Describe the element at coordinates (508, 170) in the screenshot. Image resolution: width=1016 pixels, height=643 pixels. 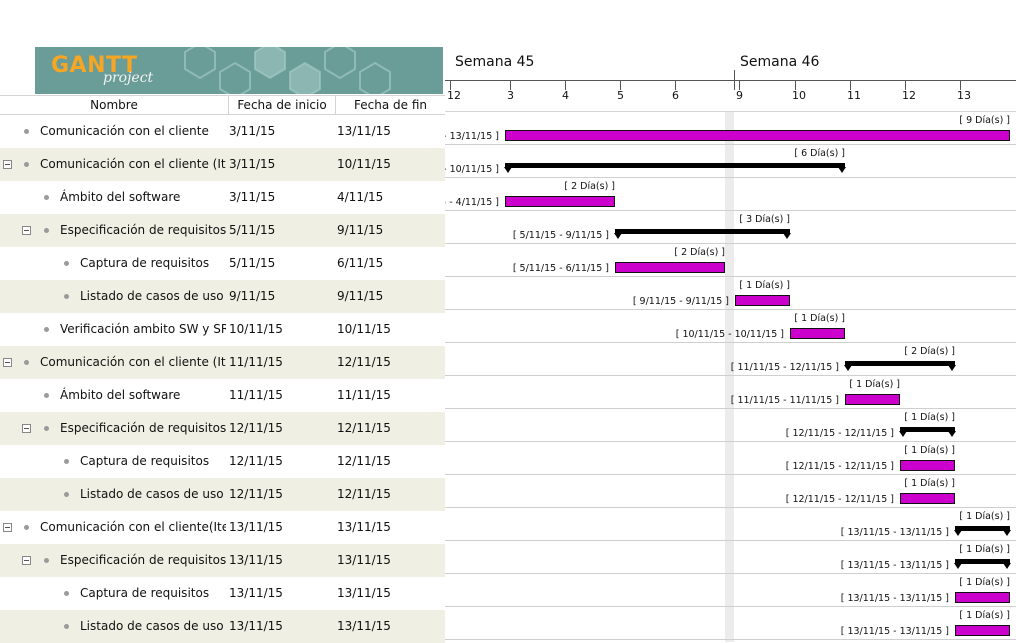
I see `summary-bar-start-cap` at that location.